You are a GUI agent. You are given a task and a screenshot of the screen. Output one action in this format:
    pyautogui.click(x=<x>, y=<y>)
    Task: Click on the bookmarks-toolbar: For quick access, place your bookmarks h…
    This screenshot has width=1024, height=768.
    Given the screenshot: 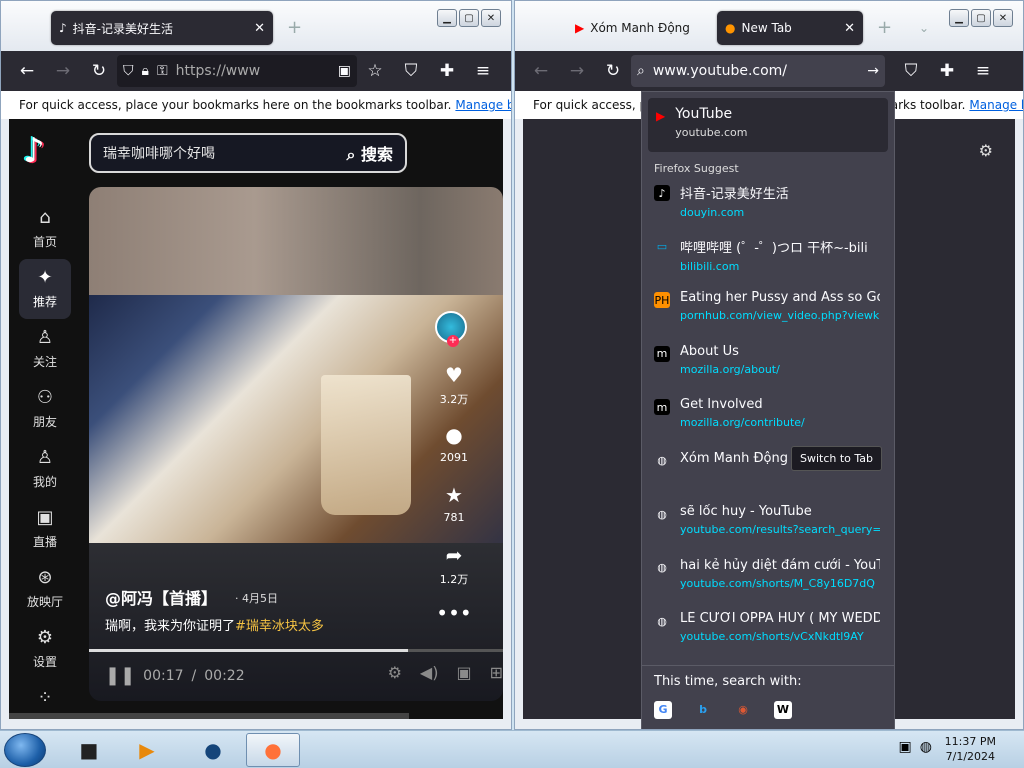 What is the action you would take?
    pyautogui.click(x=256, y=105)
    